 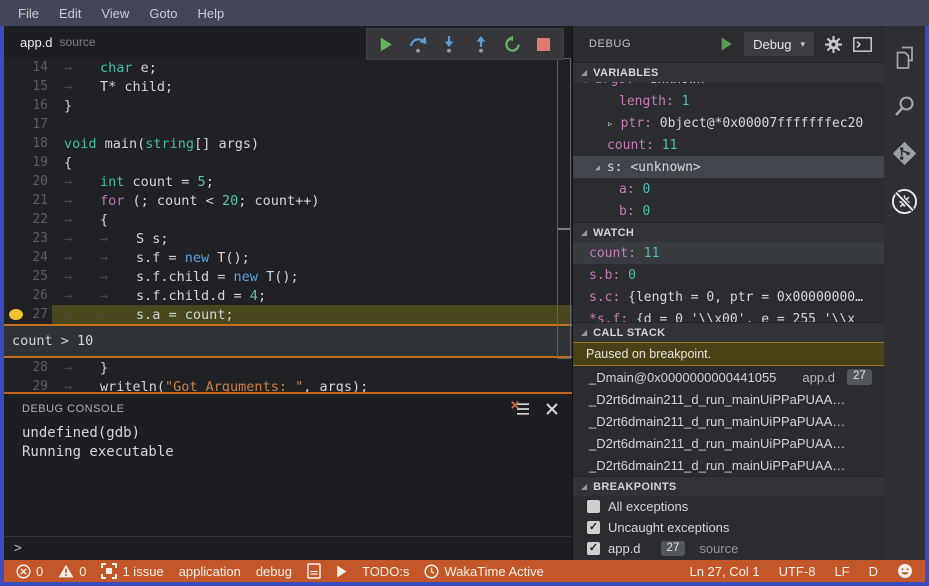 I want to click on code-line-29: 29 → writeln("Got Arguments: ", args);, so click(x=288, y=385).